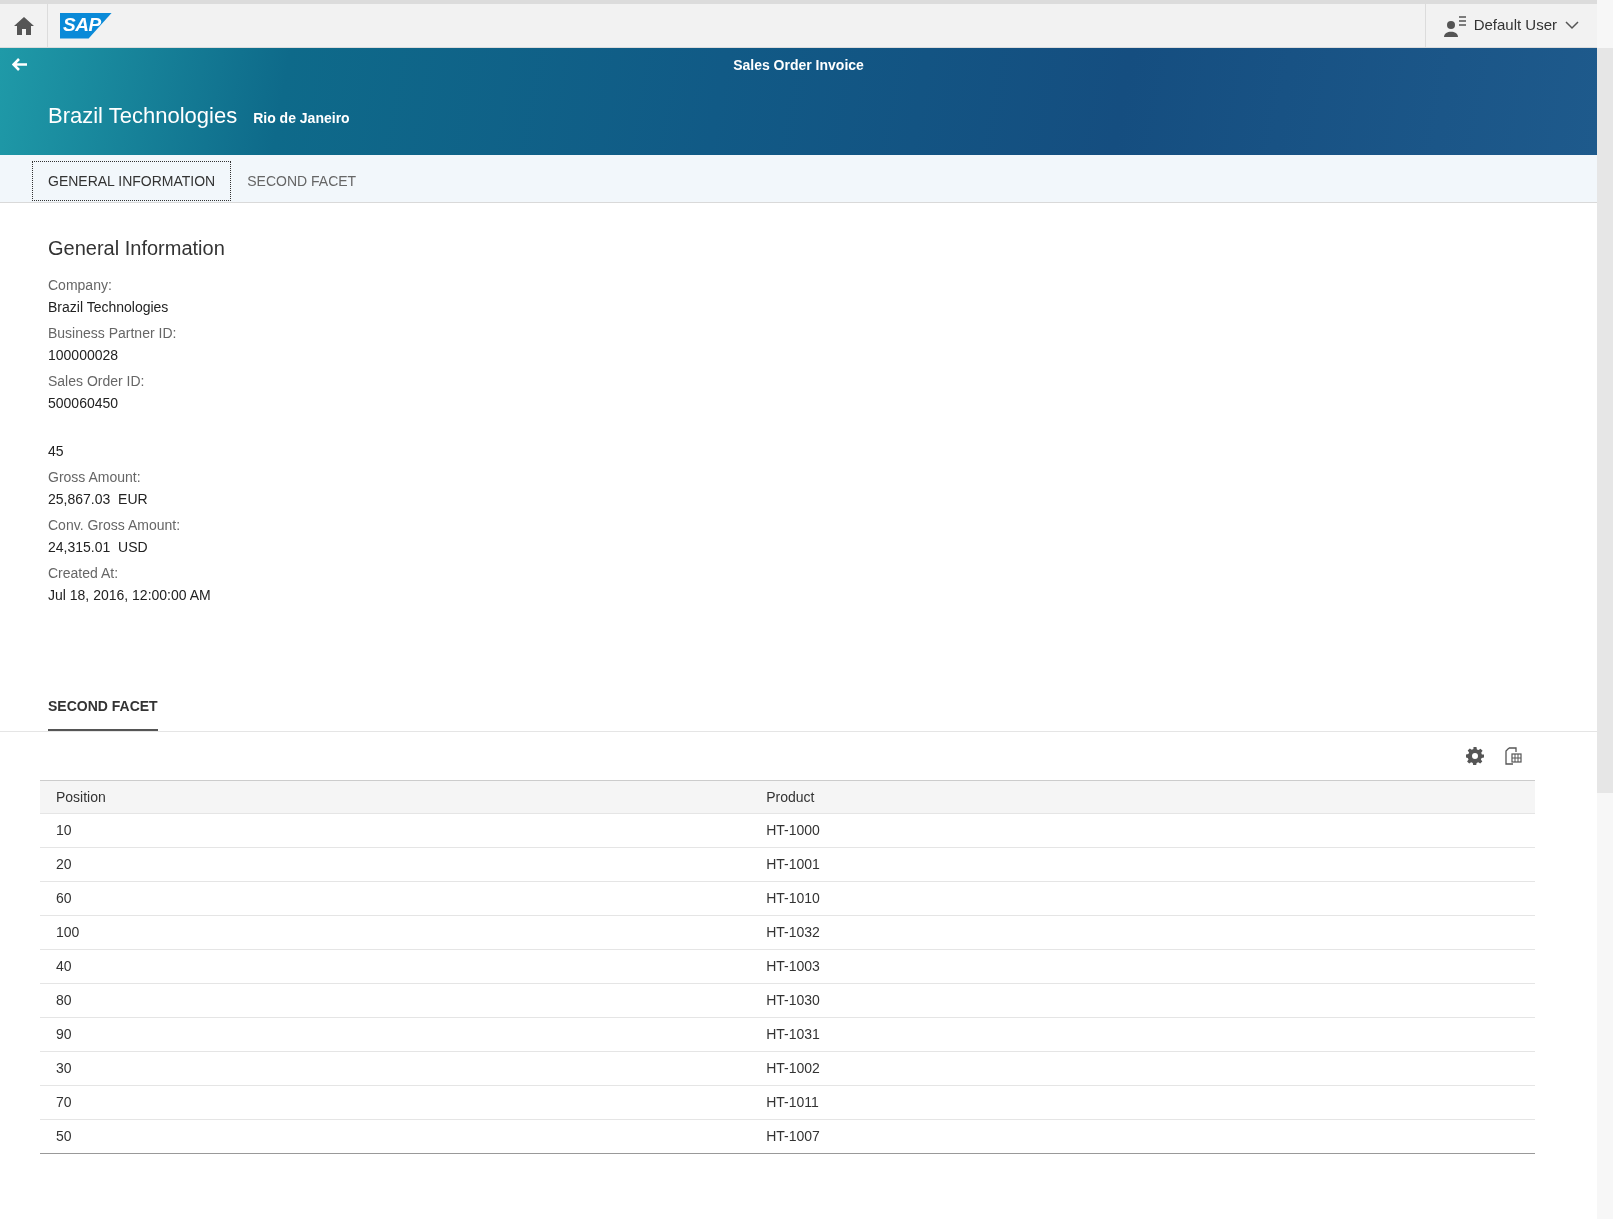 This screenshot has width=1613, height=1219. I want to click on section-title: General Information, so click(137, 248).